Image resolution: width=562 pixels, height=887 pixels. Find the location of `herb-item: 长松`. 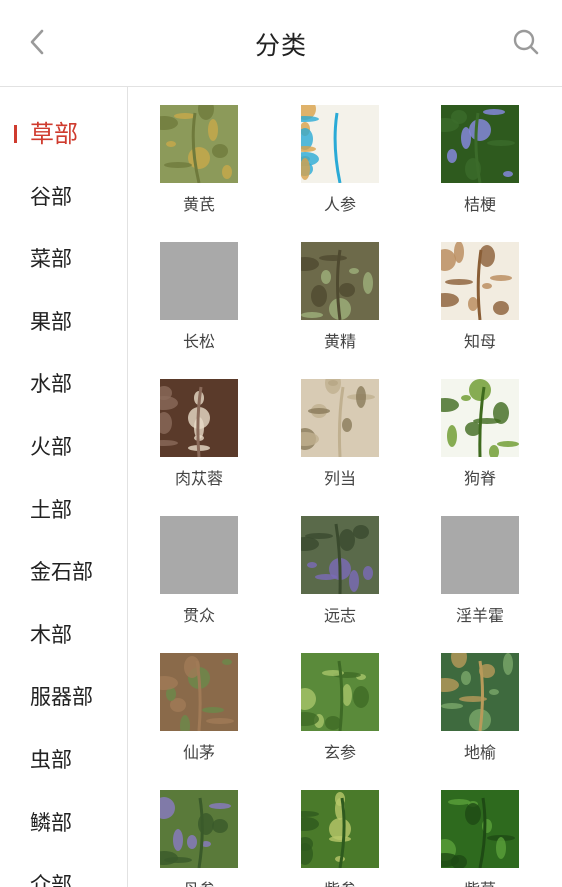

herb-item: 长松 is located at coordinates (199, 297).